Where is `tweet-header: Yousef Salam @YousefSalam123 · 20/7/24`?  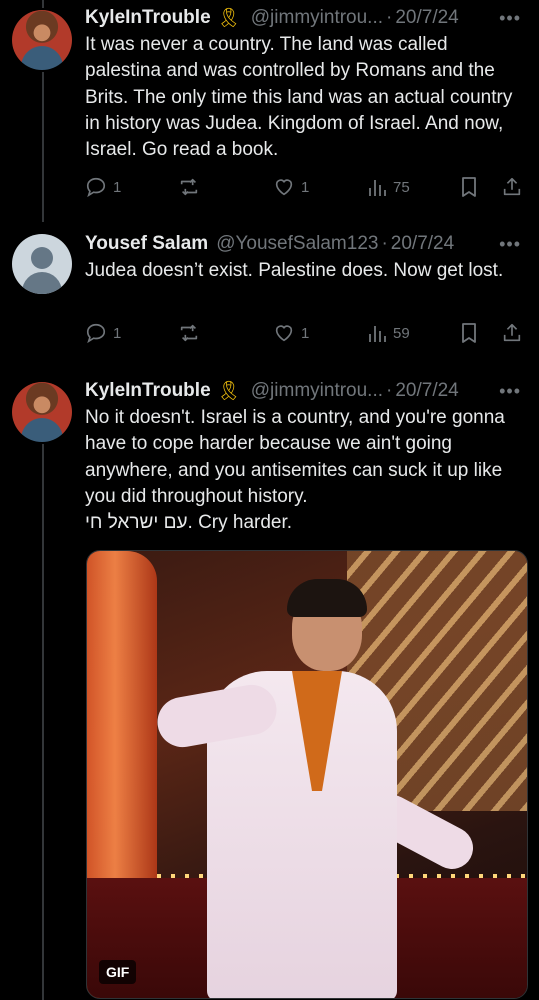 tweet-header: Yousef Salam @YousefSalam123 · 20/7/24 is located at coordinates (269, 244).